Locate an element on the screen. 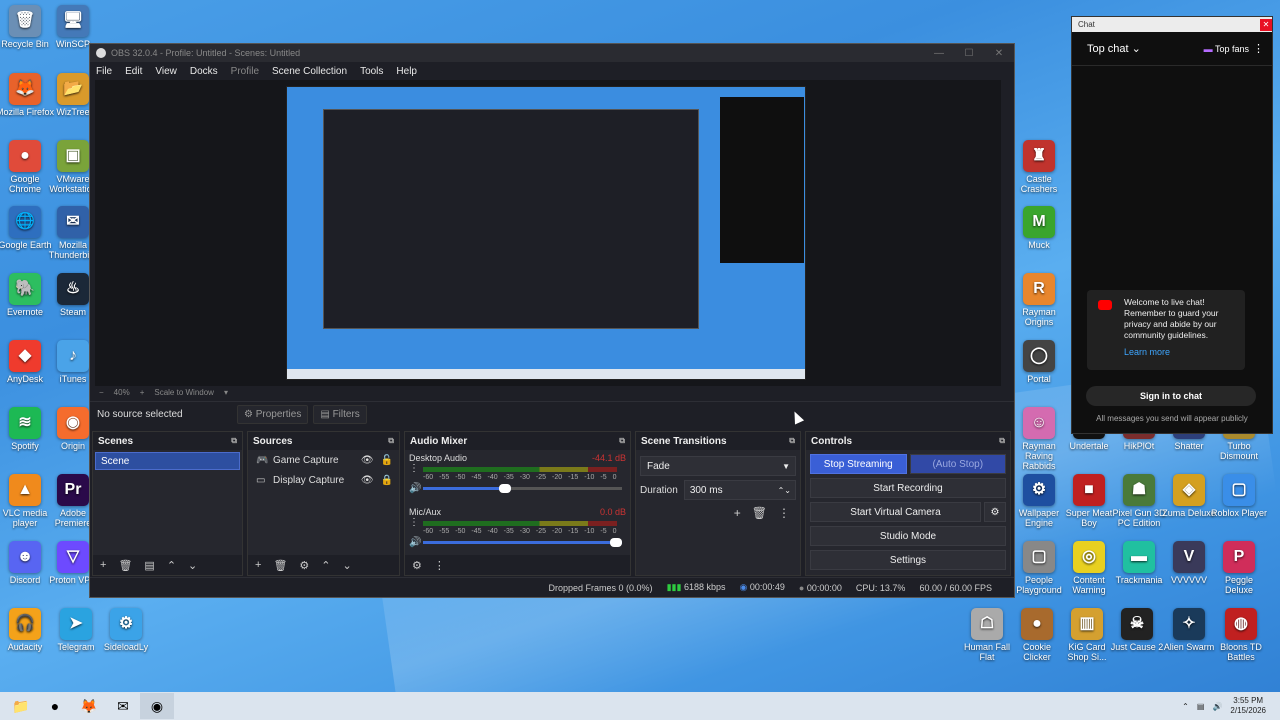 Image resolution: width=1280 pixels, height=720 pixels. scene-item: Scene is located at coordinates (167, 461).